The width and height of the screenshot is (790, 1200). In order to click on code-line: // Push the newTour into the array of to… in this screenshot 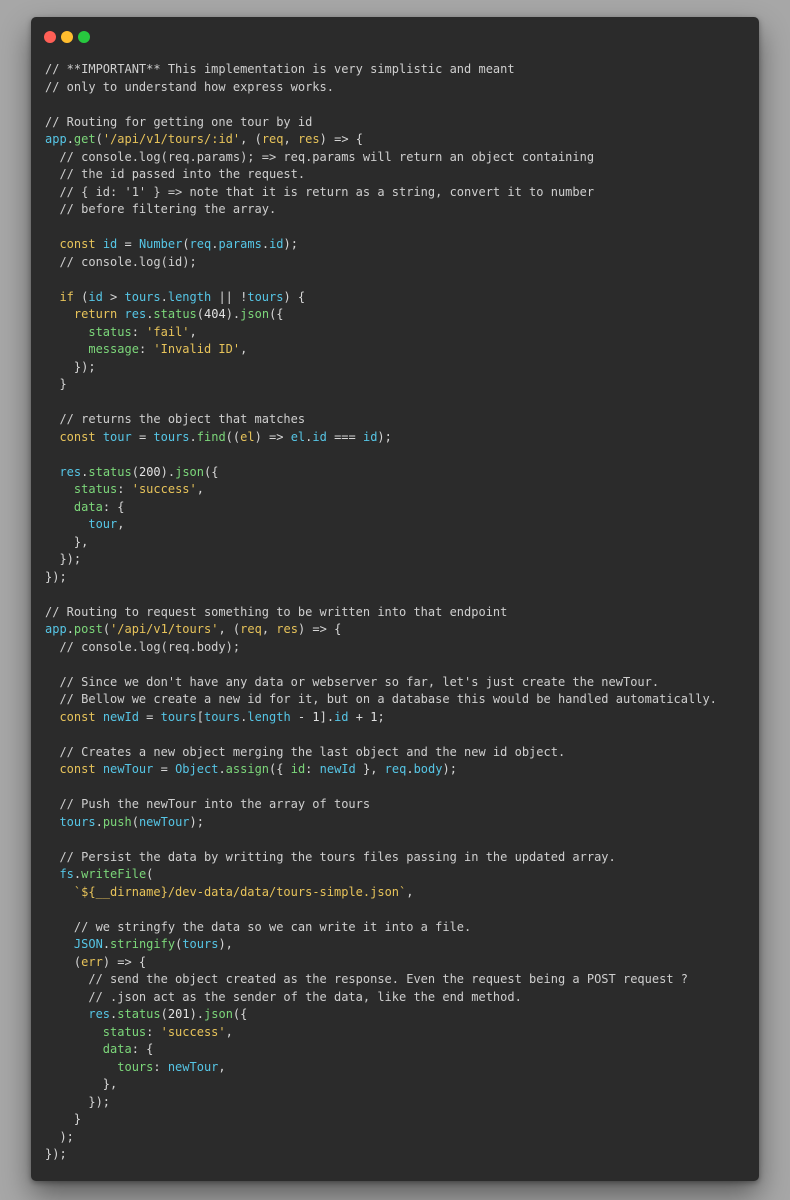, I will do `click(381, 805)`.